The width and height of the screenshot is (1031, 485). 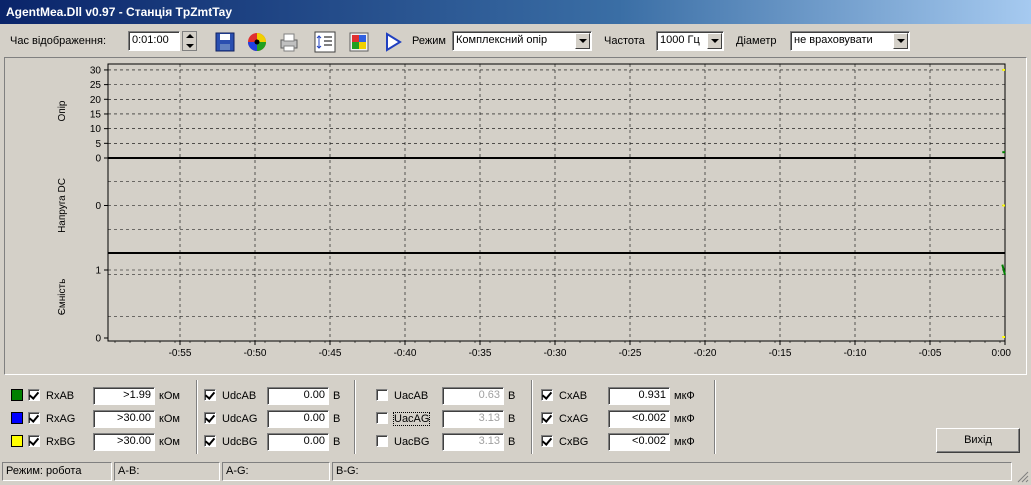 I want to click on series-label: UdcBG, so click(x=240, y=442).